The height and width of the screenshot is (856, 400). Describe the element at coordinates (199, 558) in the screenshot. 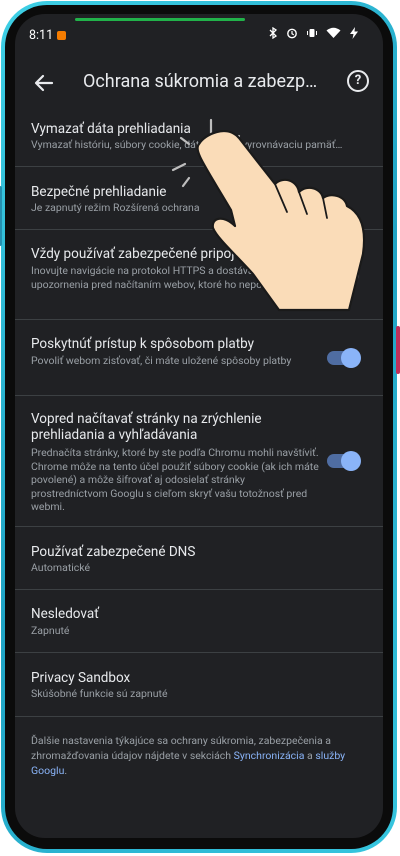

I see `setting-secure-dns: Používať zabezpečené DNS Automatické` at that location.